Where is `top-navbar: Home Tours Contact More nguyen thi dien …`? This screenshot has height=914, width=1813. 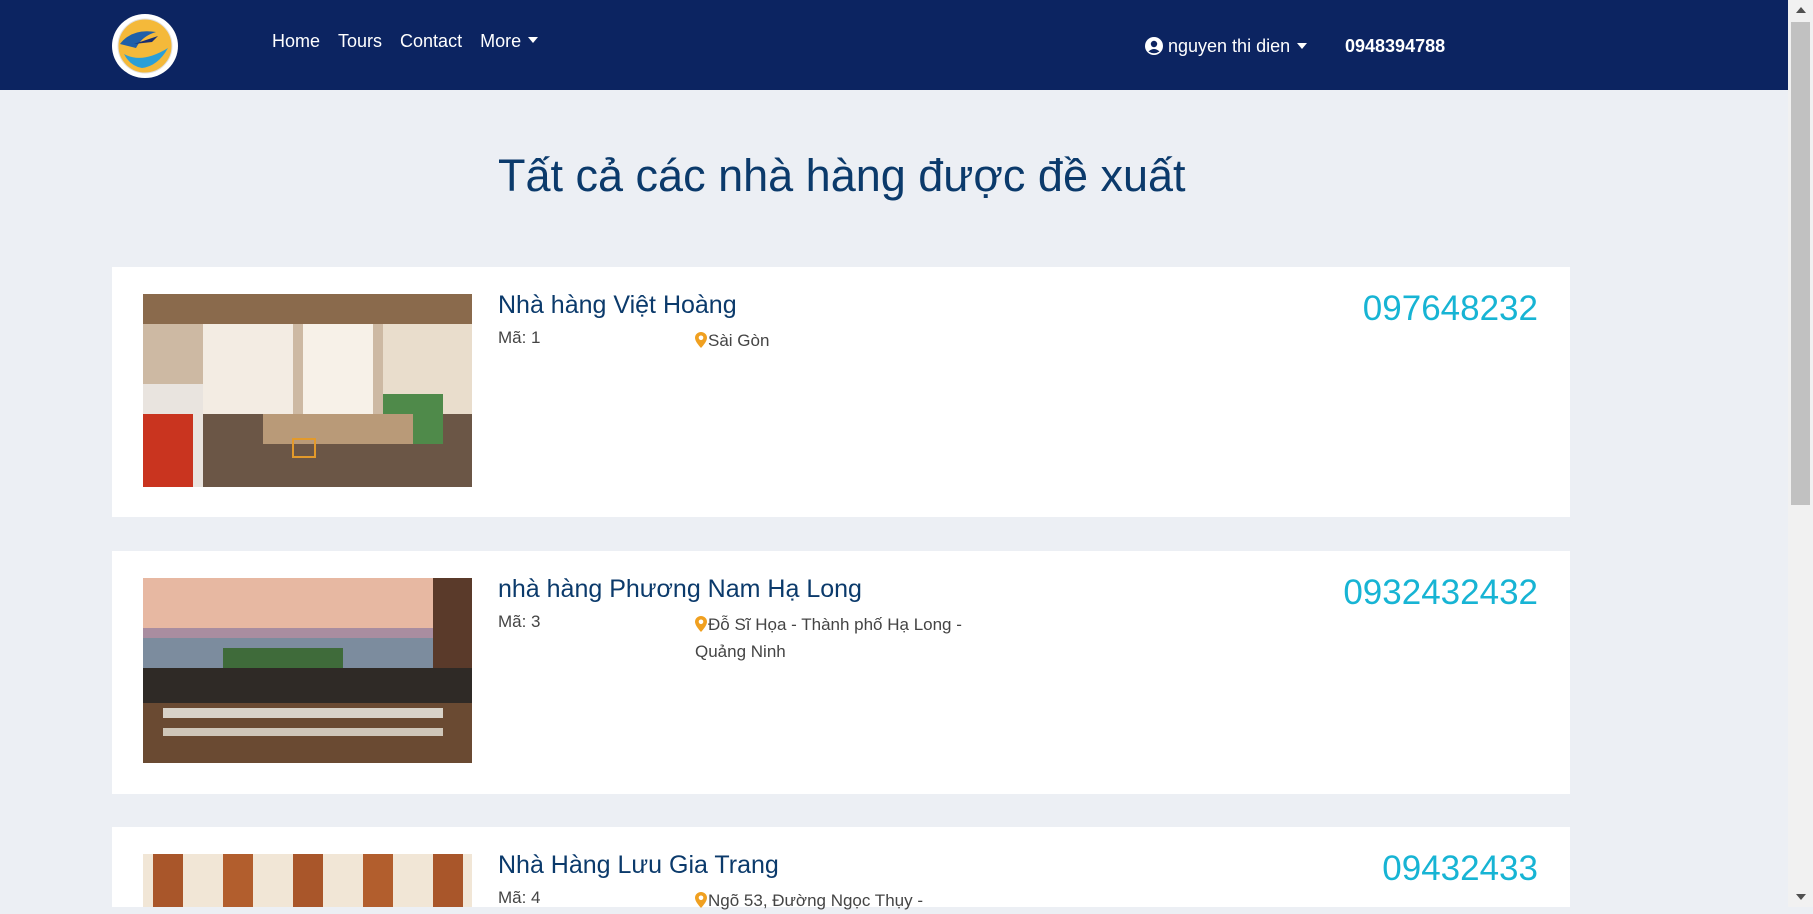
top-navbar: Home Tours Contact More nguyen thi dien … is located at coordinates (894, 45).